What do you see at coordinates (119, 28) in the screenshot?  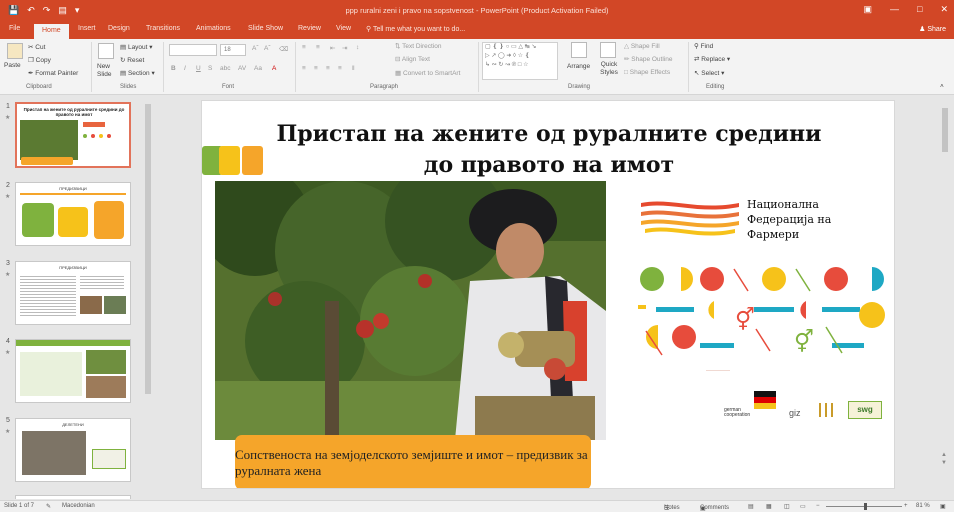 I see `tab-design: Design` at bounding box center [119, 28].